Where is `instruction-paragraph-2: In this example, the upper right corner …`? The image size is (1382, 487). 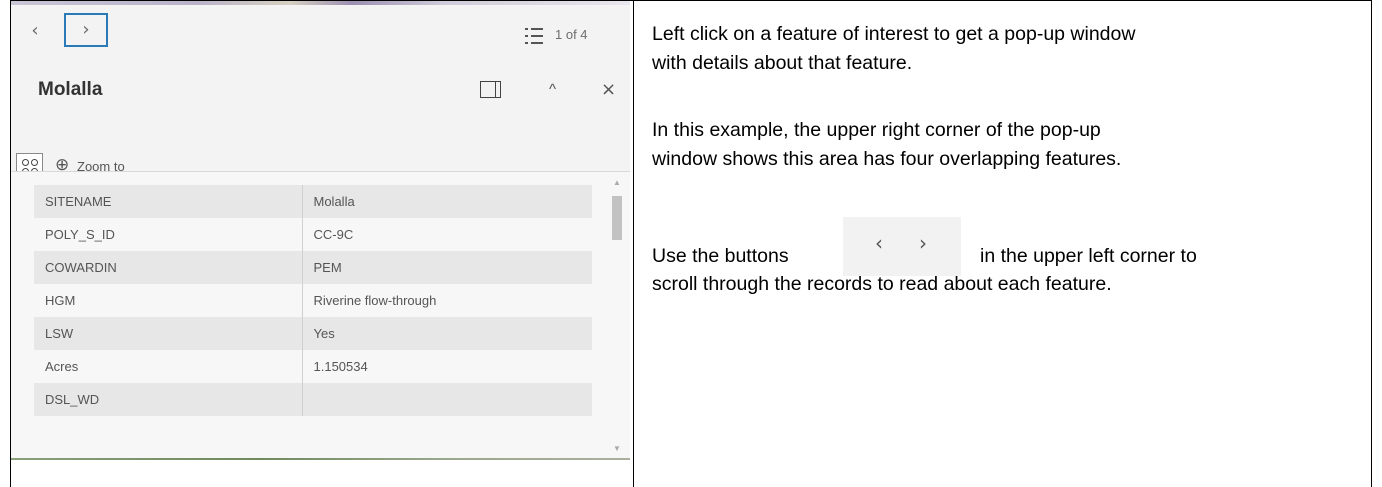 instruction-paragraph-2: In this example, the upper right corner … is located at coordinates (886, 145).